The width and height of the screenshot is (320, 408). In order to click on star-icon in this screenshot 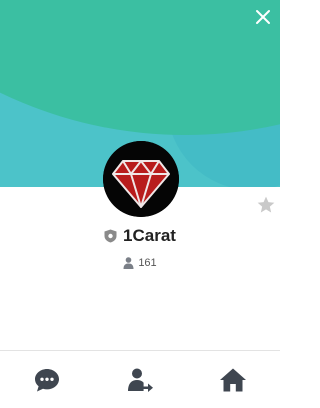, I will do `click(266, 204)`.